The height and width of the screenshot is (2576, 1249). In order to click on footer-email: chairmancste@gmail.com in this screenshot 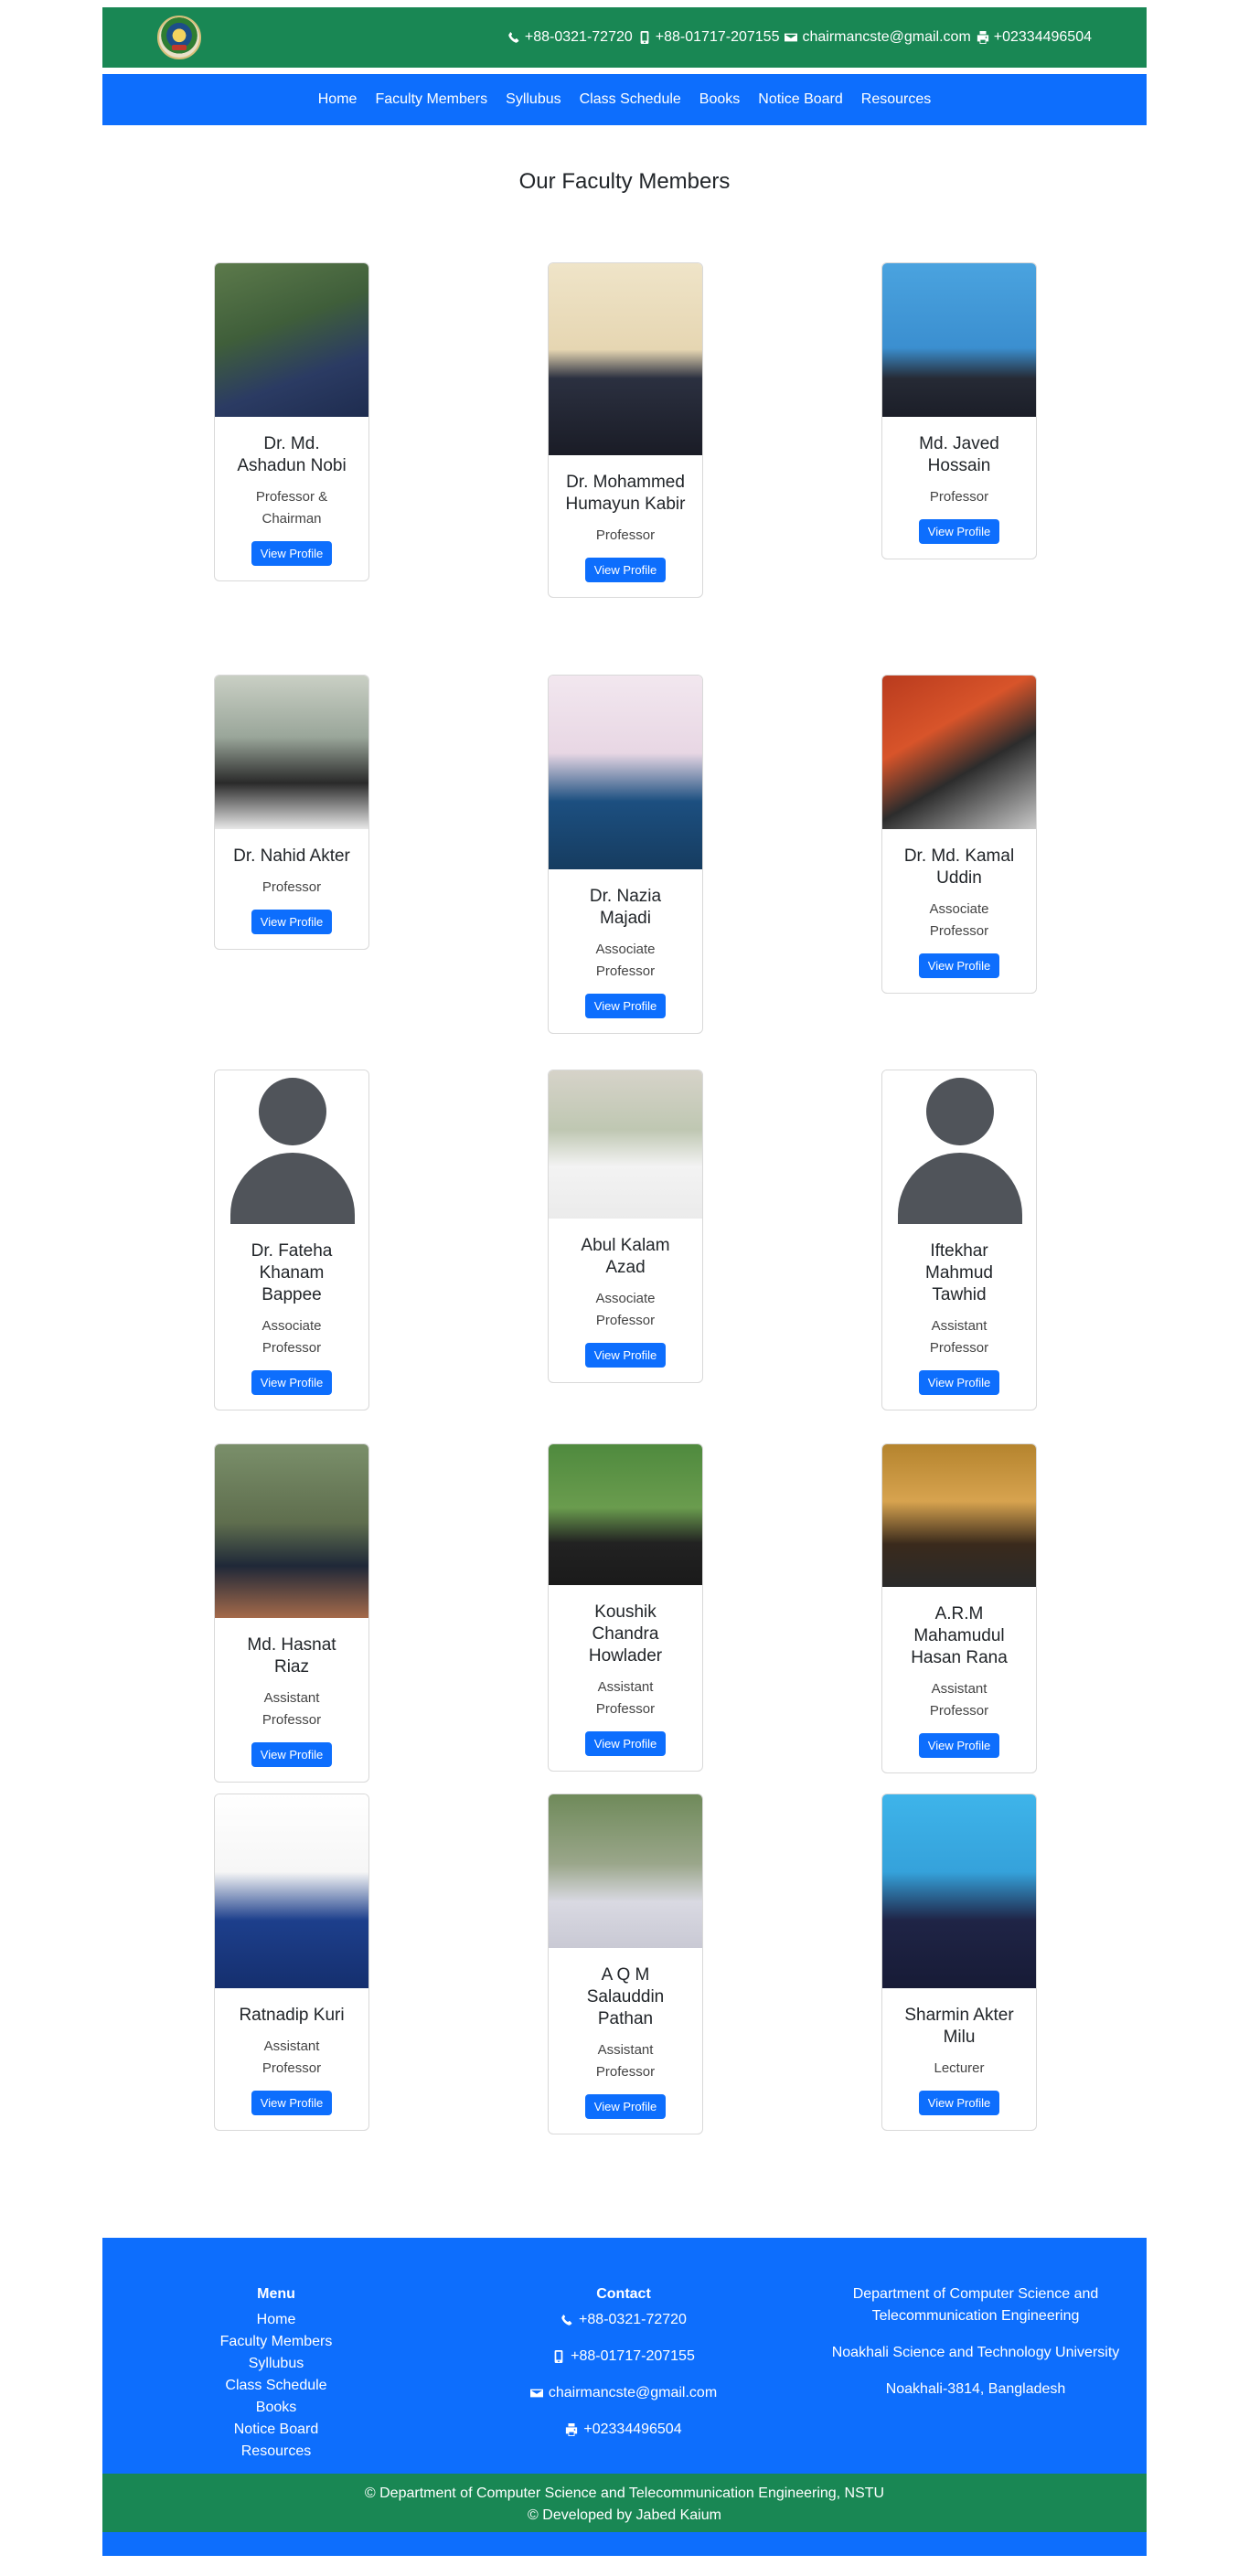, I will do `click(623, 2393)`.